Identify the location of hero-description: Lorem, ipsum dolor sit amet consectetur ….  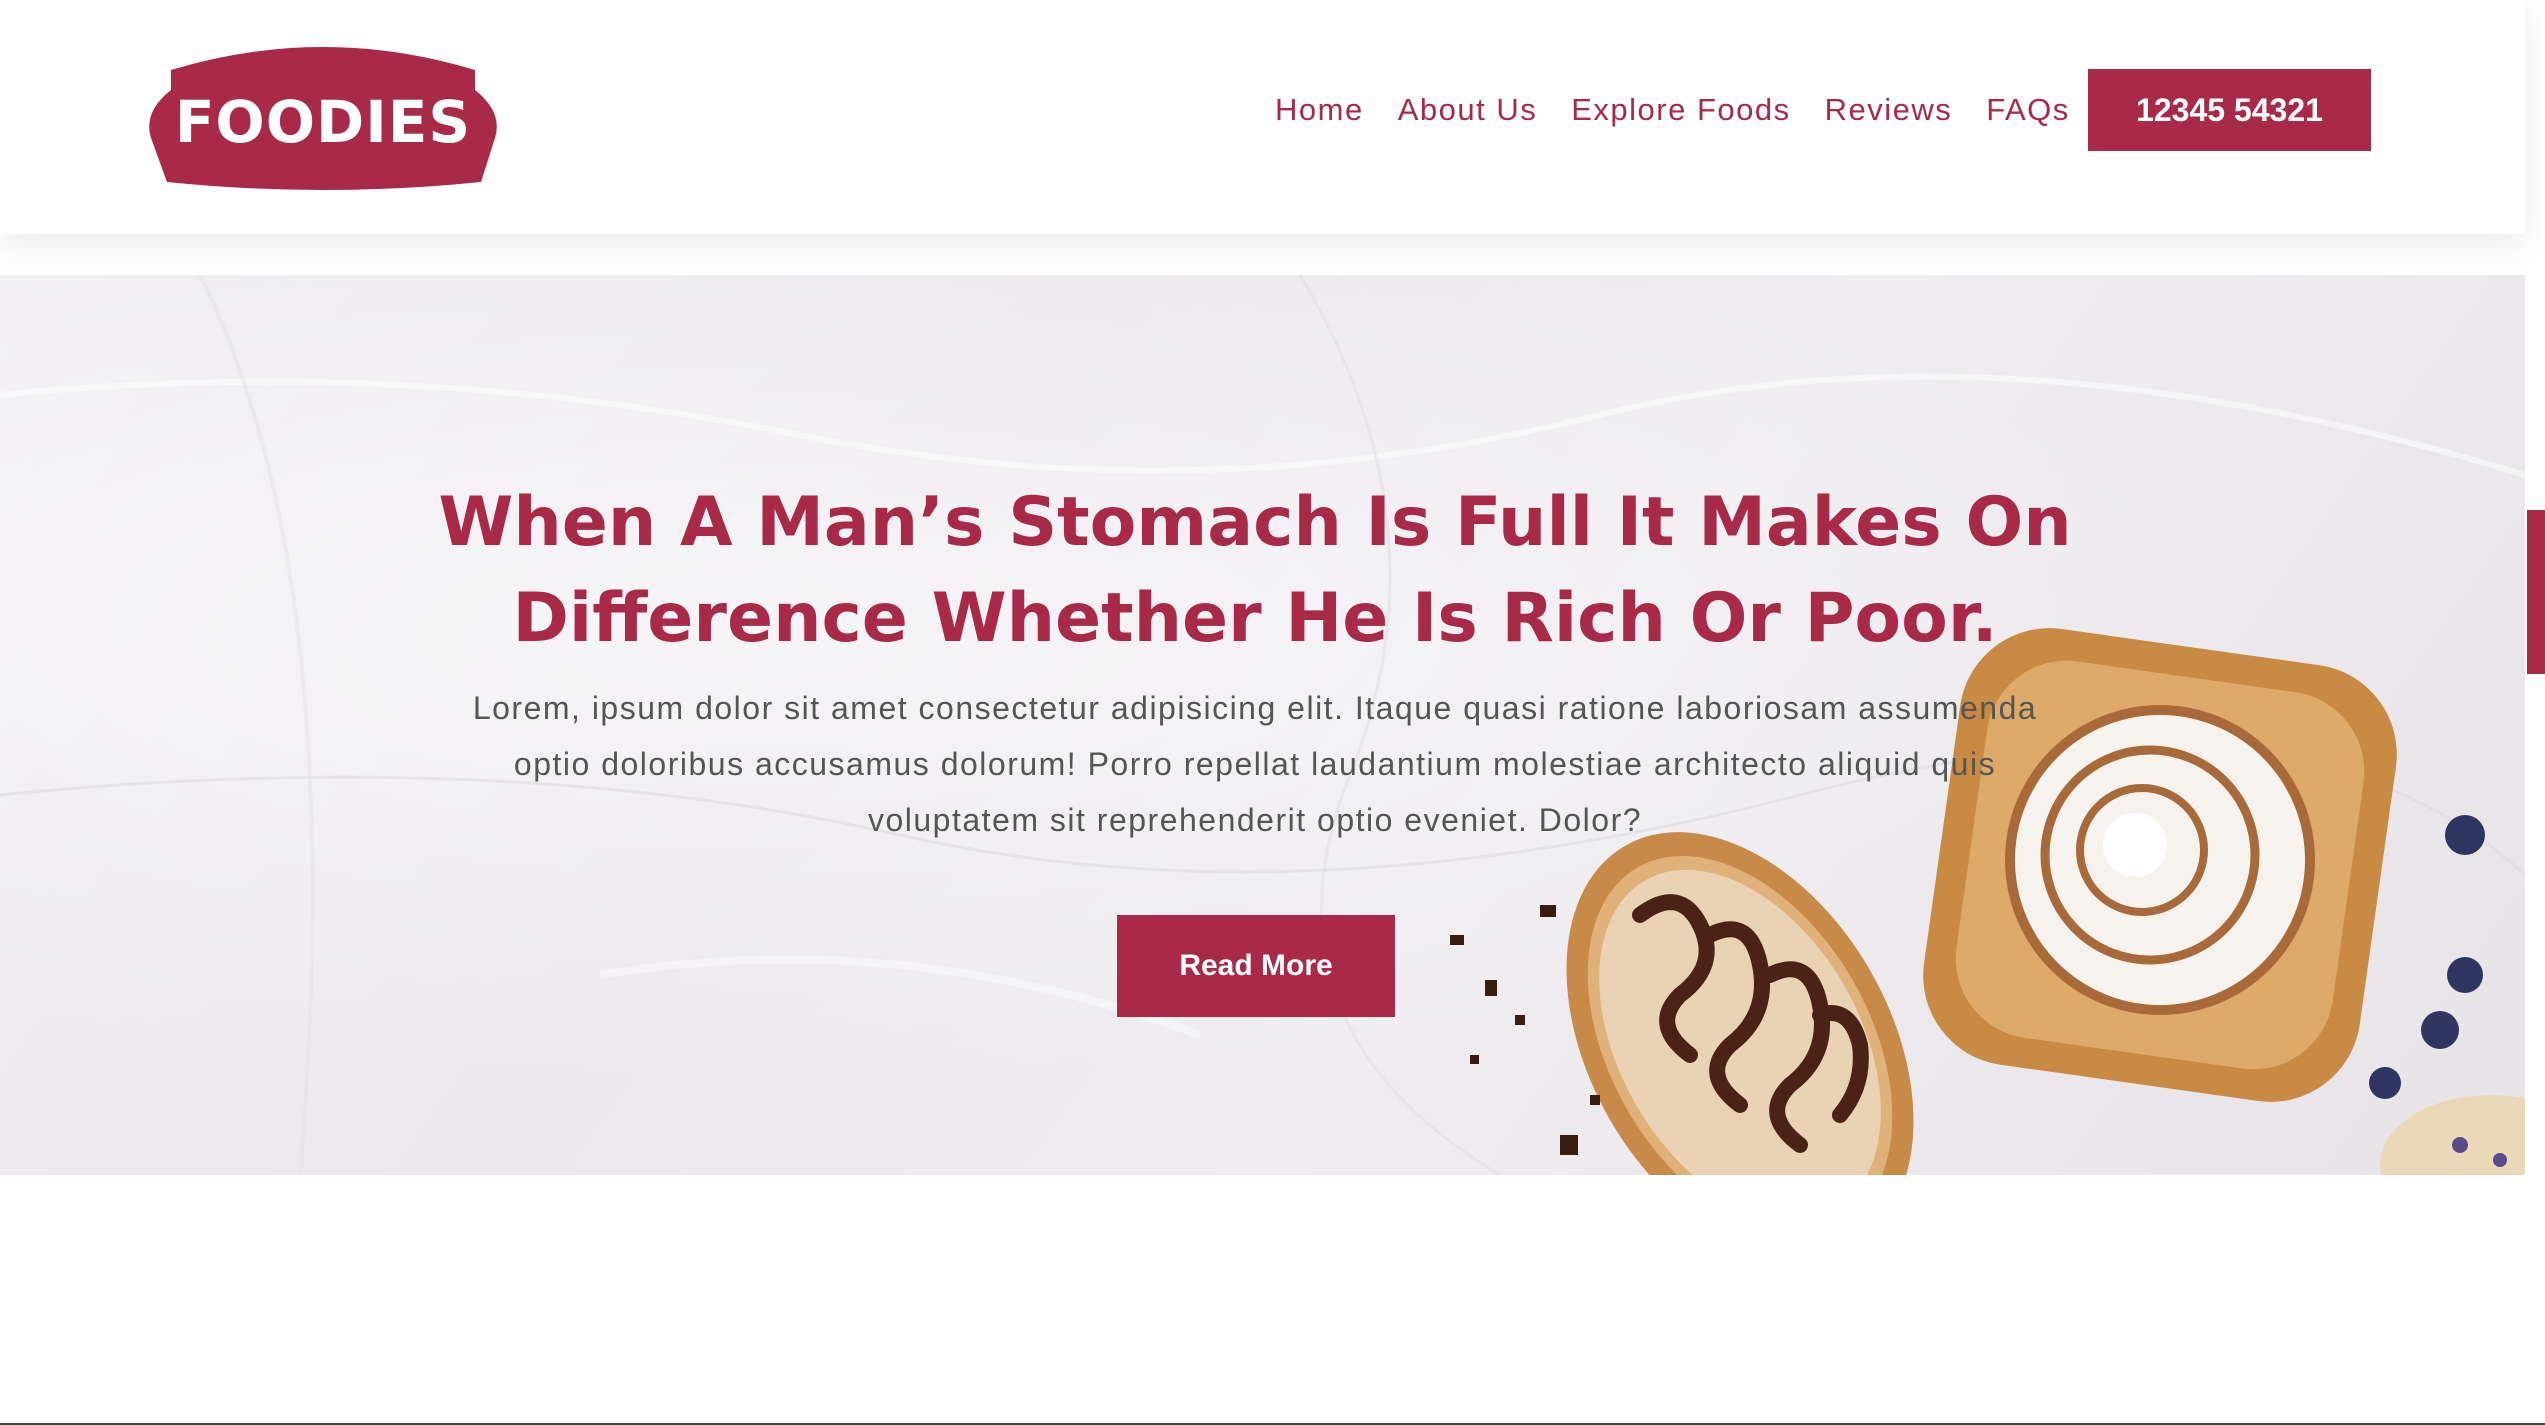
(1255, 764).